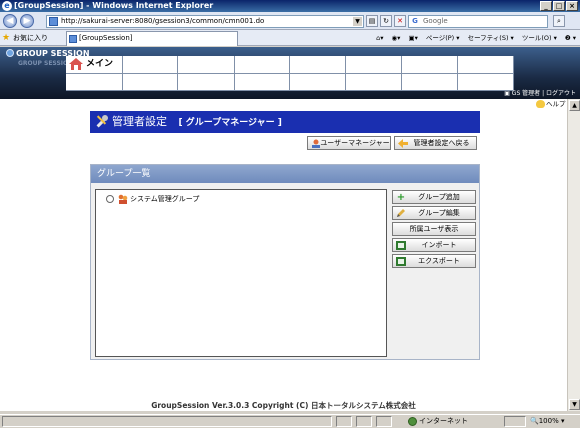 The image size is (580, 428). Describe the element at coordinates (491, 38) in the screenshot. I see `safety-menu: セーフティ(S) ▾` at that location.